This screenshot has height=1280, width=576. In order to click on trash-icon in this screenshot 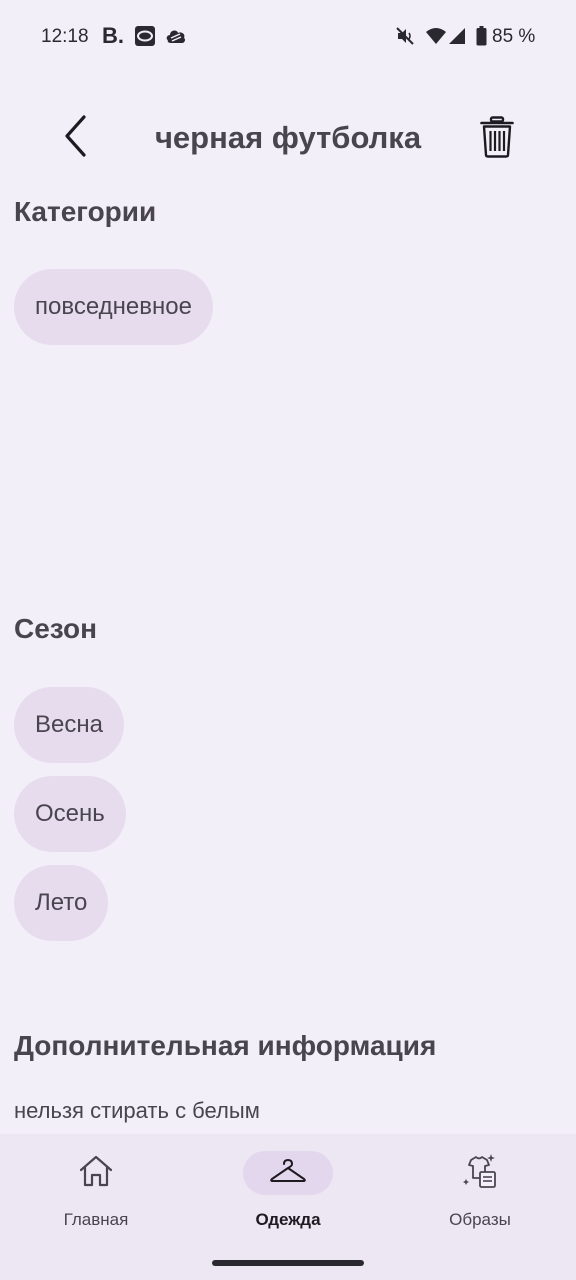, I will do `click(497, 139)`.